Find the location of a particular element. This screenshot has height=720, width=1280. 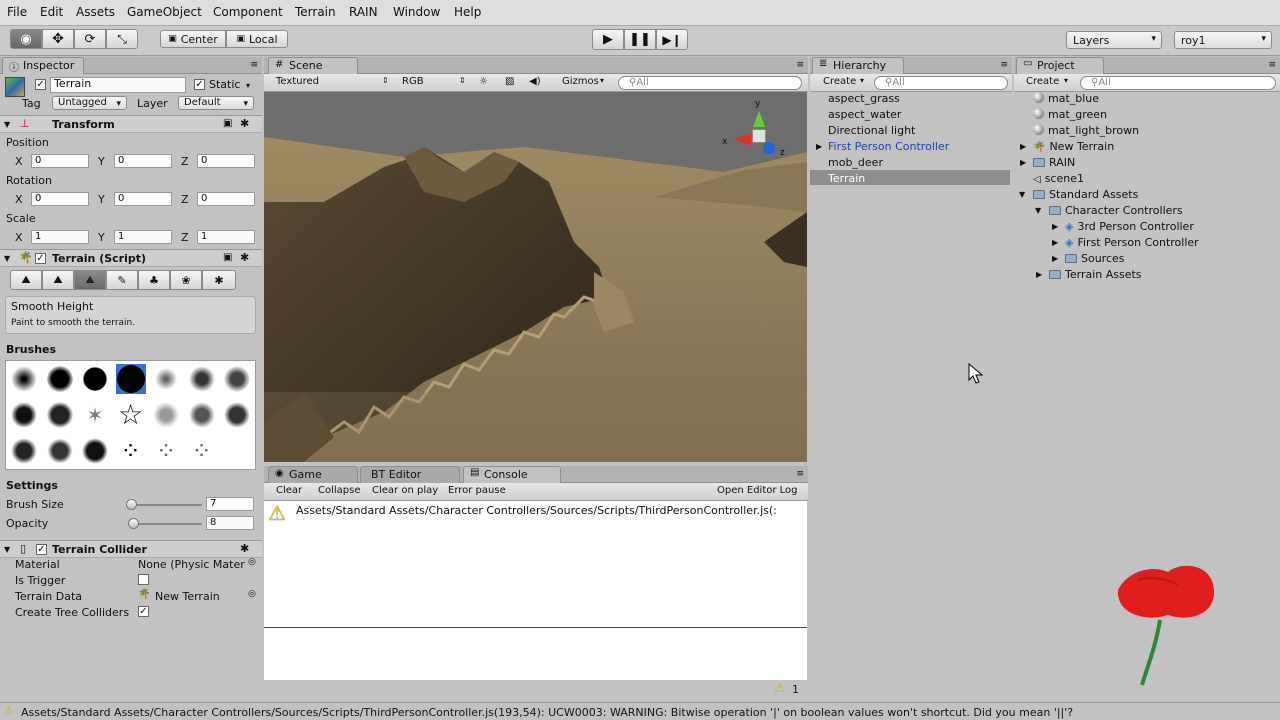

brush-size-slider-track is located at coordinates (165, 505).